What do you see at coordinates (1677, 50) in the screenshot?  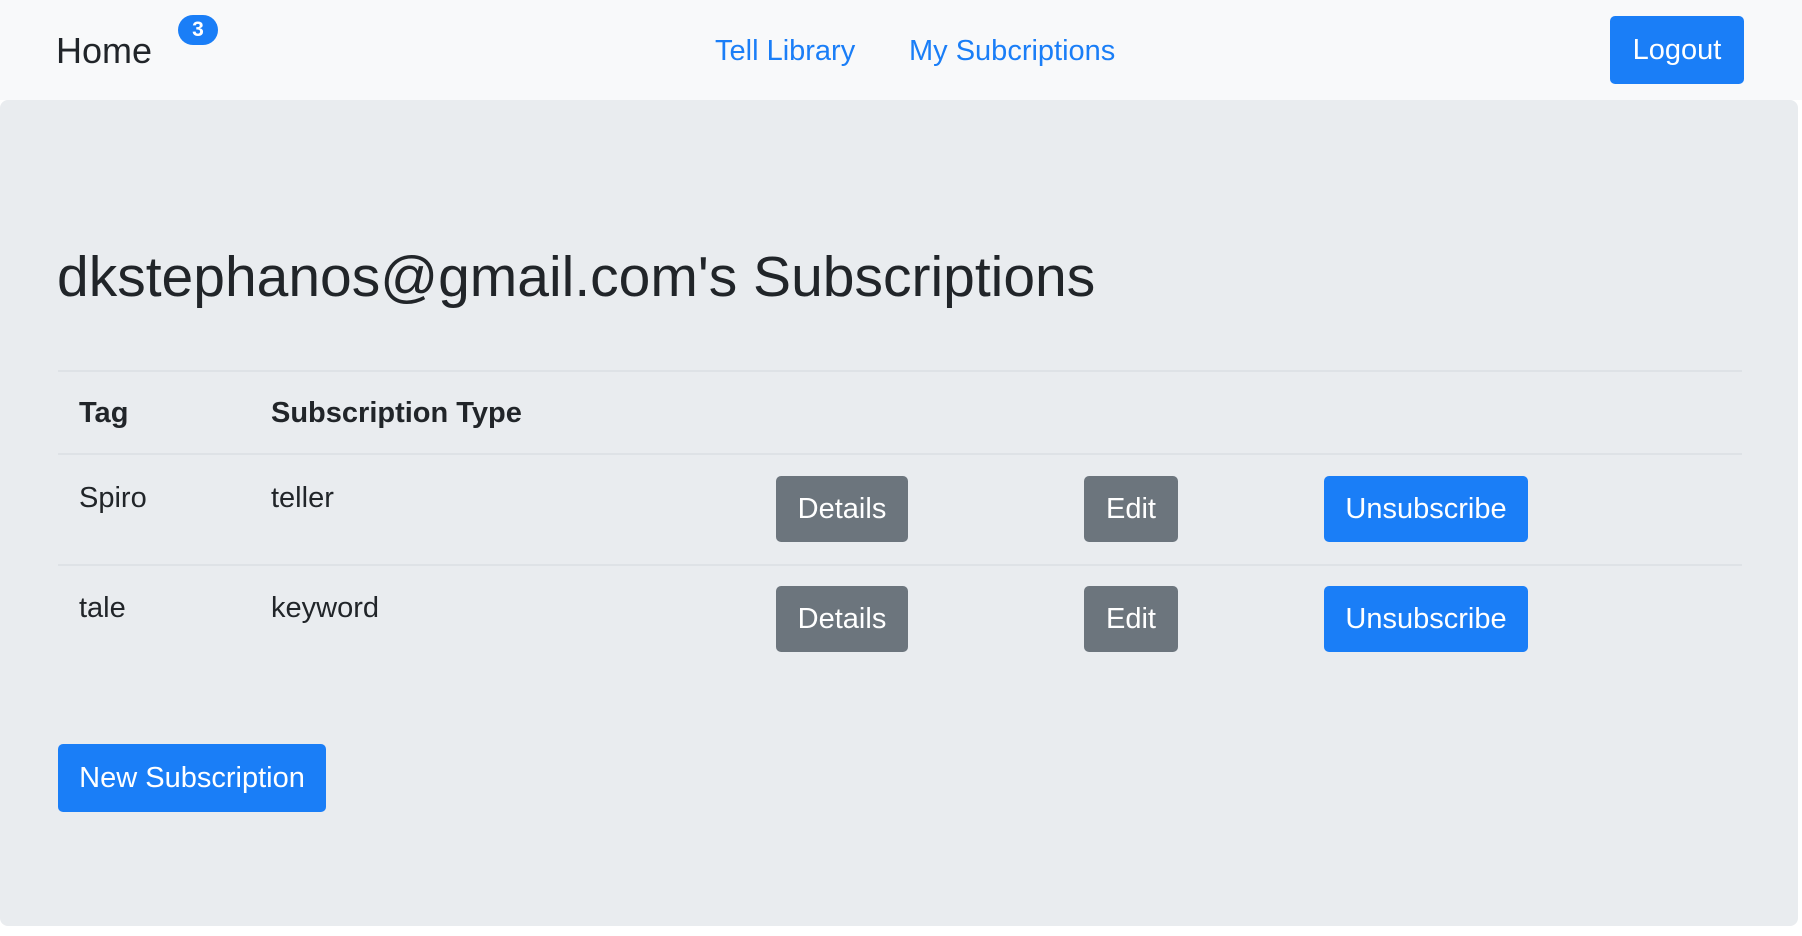 I see `logout-button: Logout` at bounding box center [1677, 50].